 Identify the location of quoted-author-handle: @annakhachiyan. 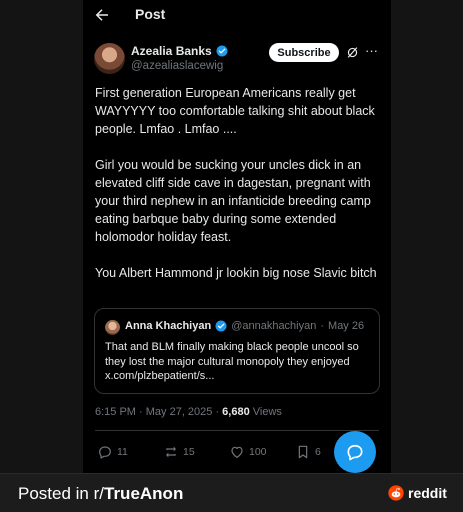
(274, 326).